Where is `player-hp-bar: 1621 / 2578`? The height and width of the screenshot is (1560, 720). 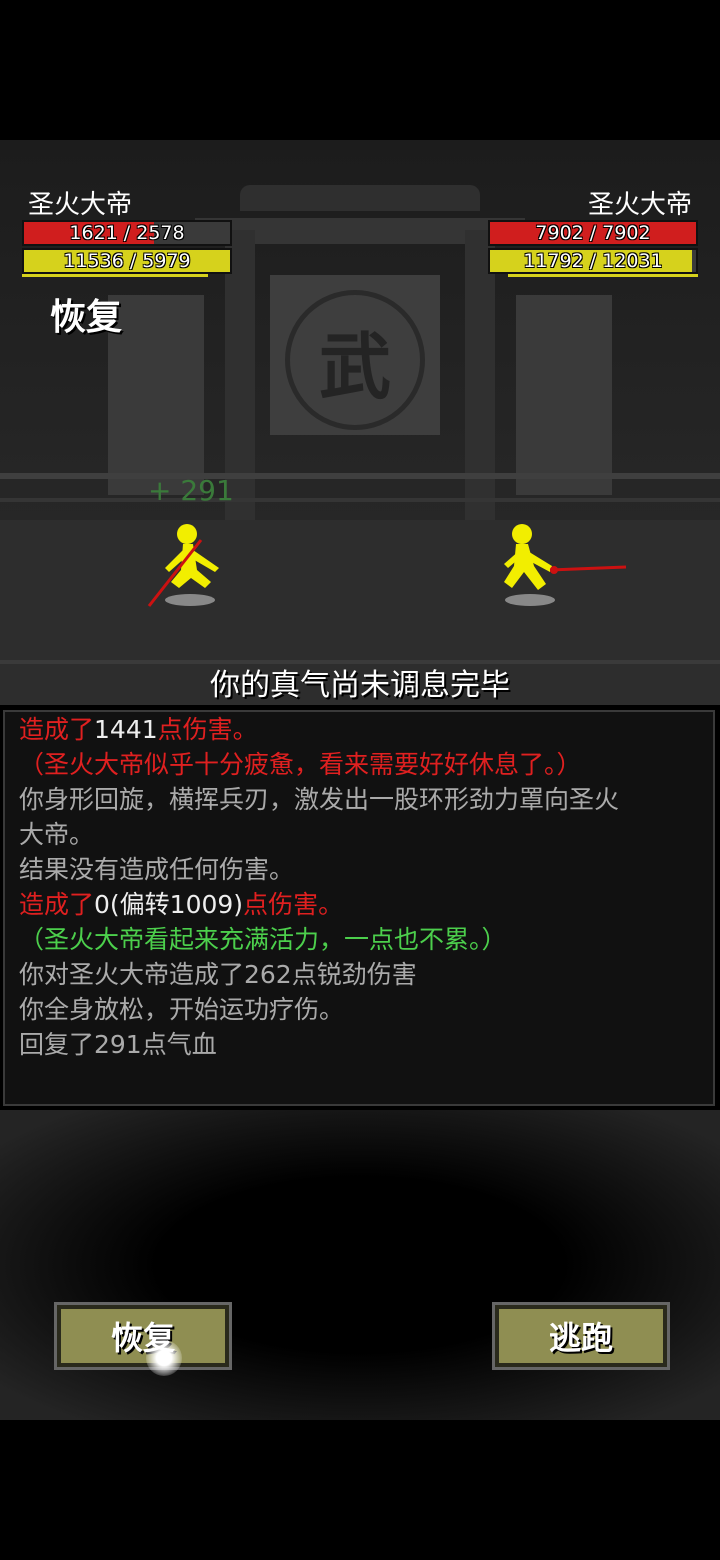
player-hp-bar: 1621 / 2578 is located at coordinates (127, 233).